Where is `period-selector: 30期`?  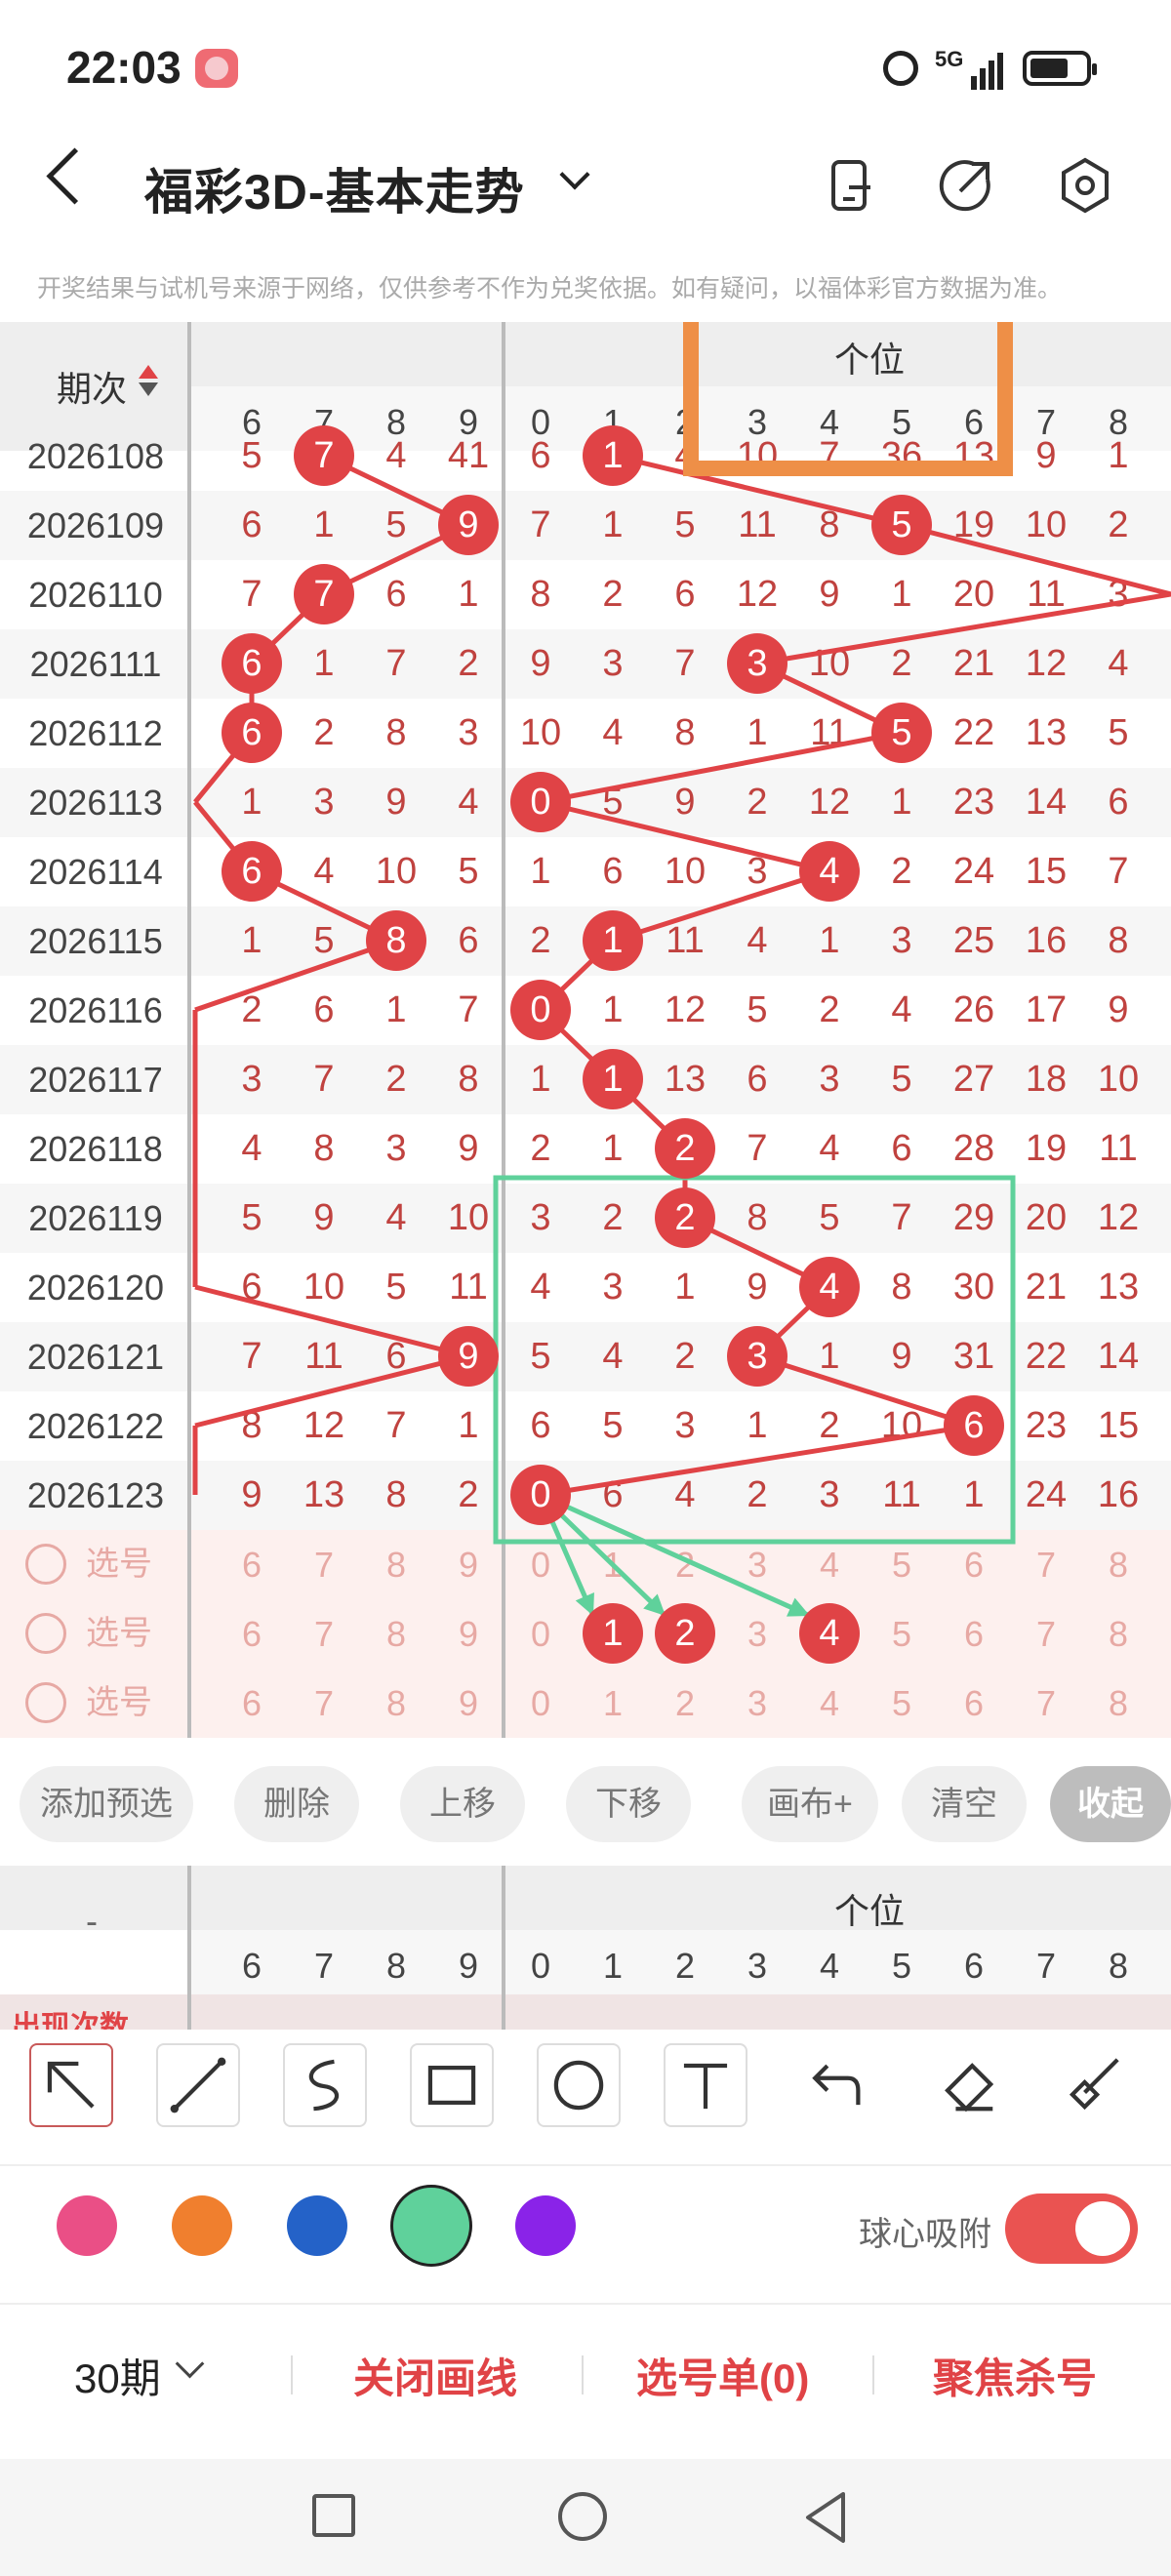 period-selector: 30期 is located at coordinates (117, 2375).